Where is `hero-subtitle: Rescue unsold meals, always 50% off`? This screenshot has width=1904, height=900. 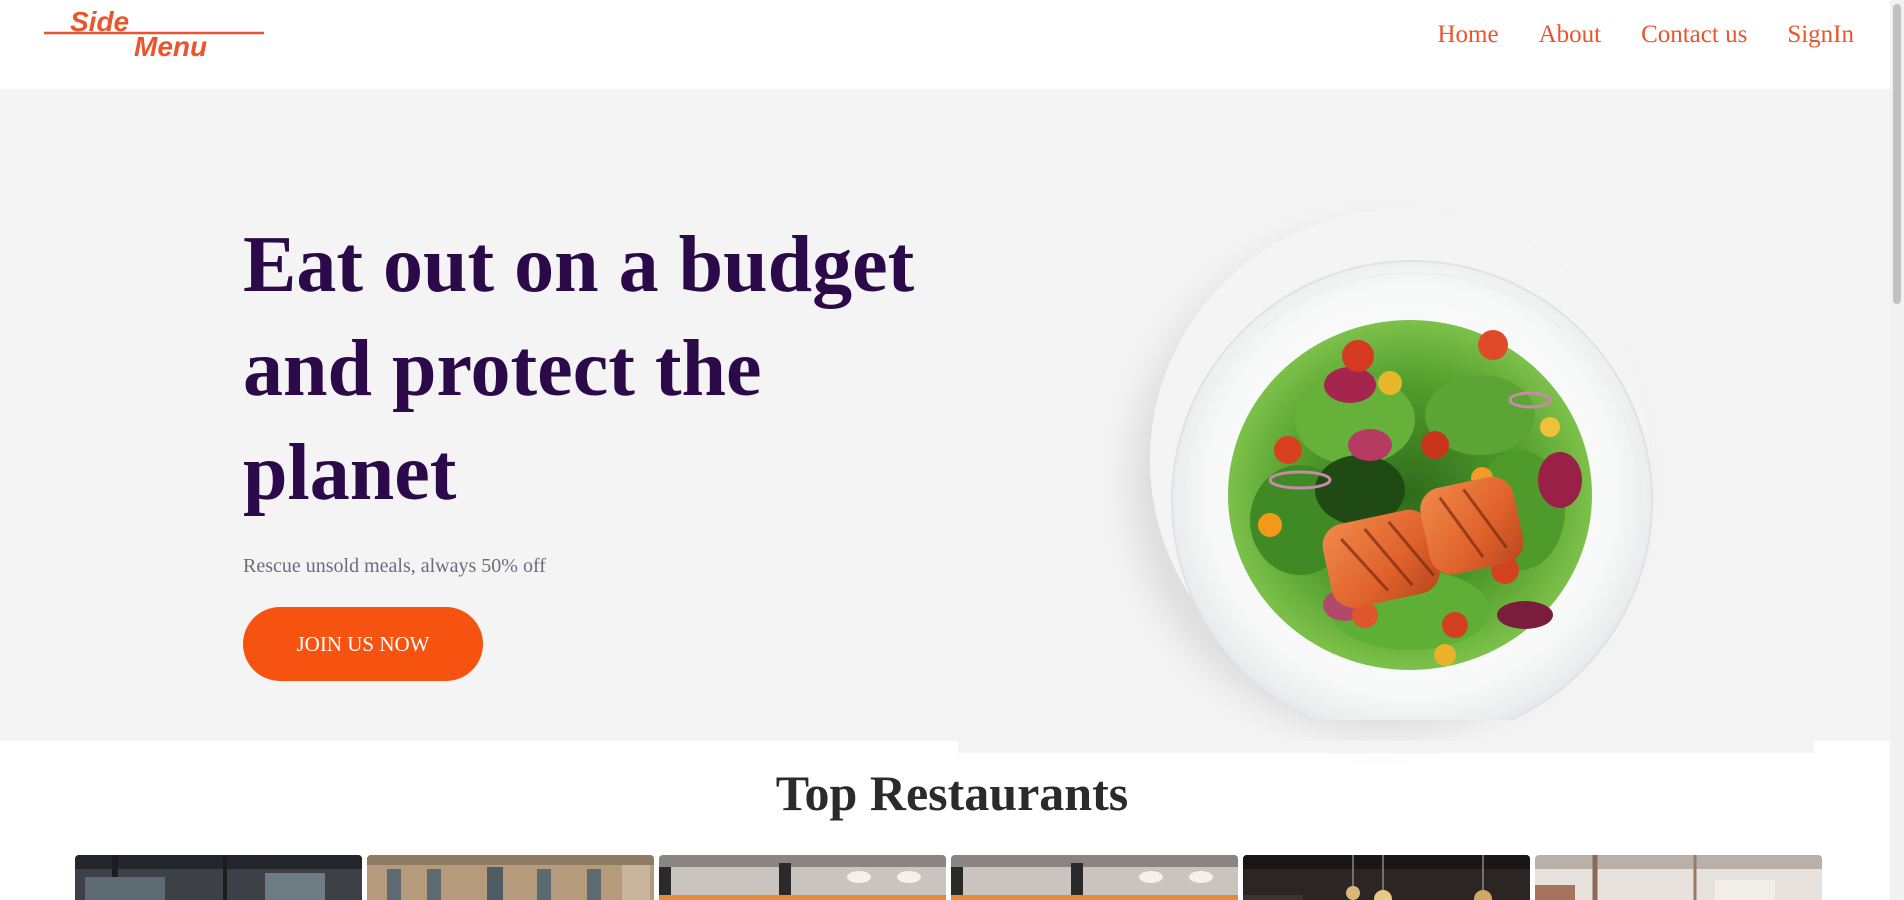 hero-subtitle: Rescue unsold meals, always 50% off is located at coordinates (394, 566).